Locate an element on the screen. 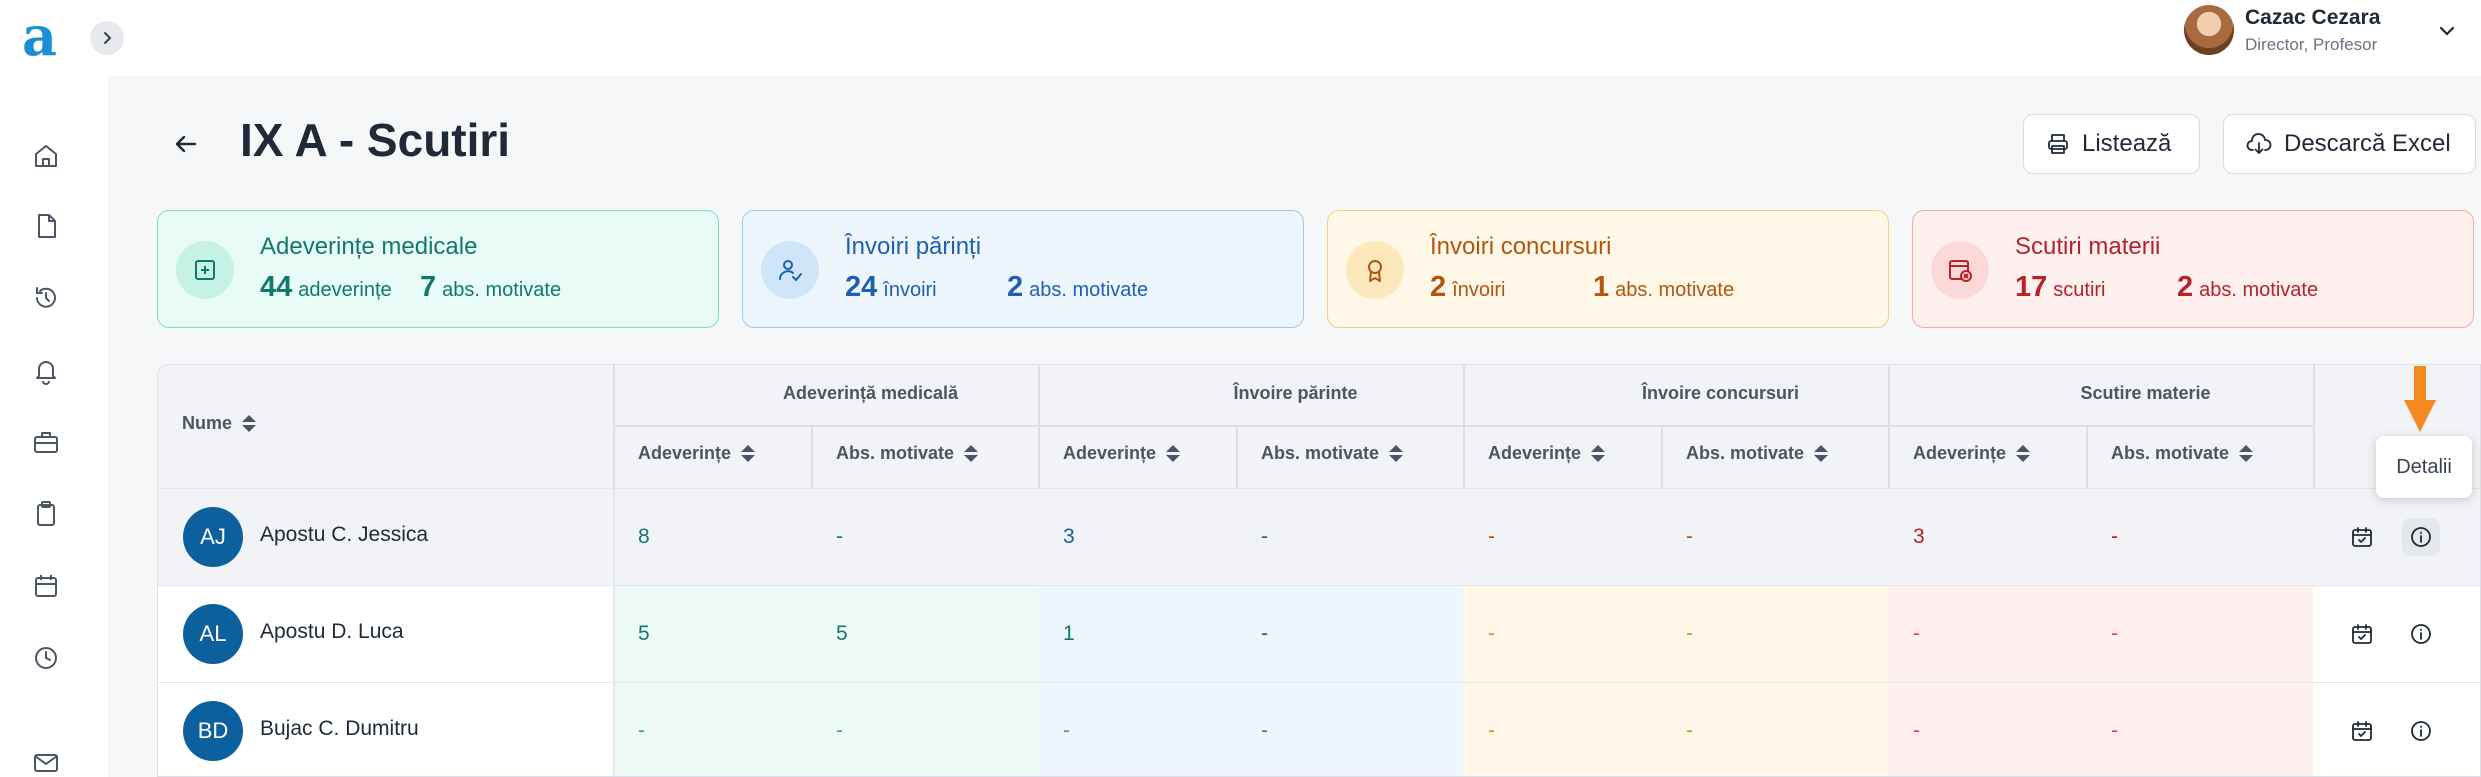 This screenshot has width=2481, height=777. card-exemptions: Scutiri materii 17 scutiri 2 abs. motivate is located at coordinates (2193, 269).